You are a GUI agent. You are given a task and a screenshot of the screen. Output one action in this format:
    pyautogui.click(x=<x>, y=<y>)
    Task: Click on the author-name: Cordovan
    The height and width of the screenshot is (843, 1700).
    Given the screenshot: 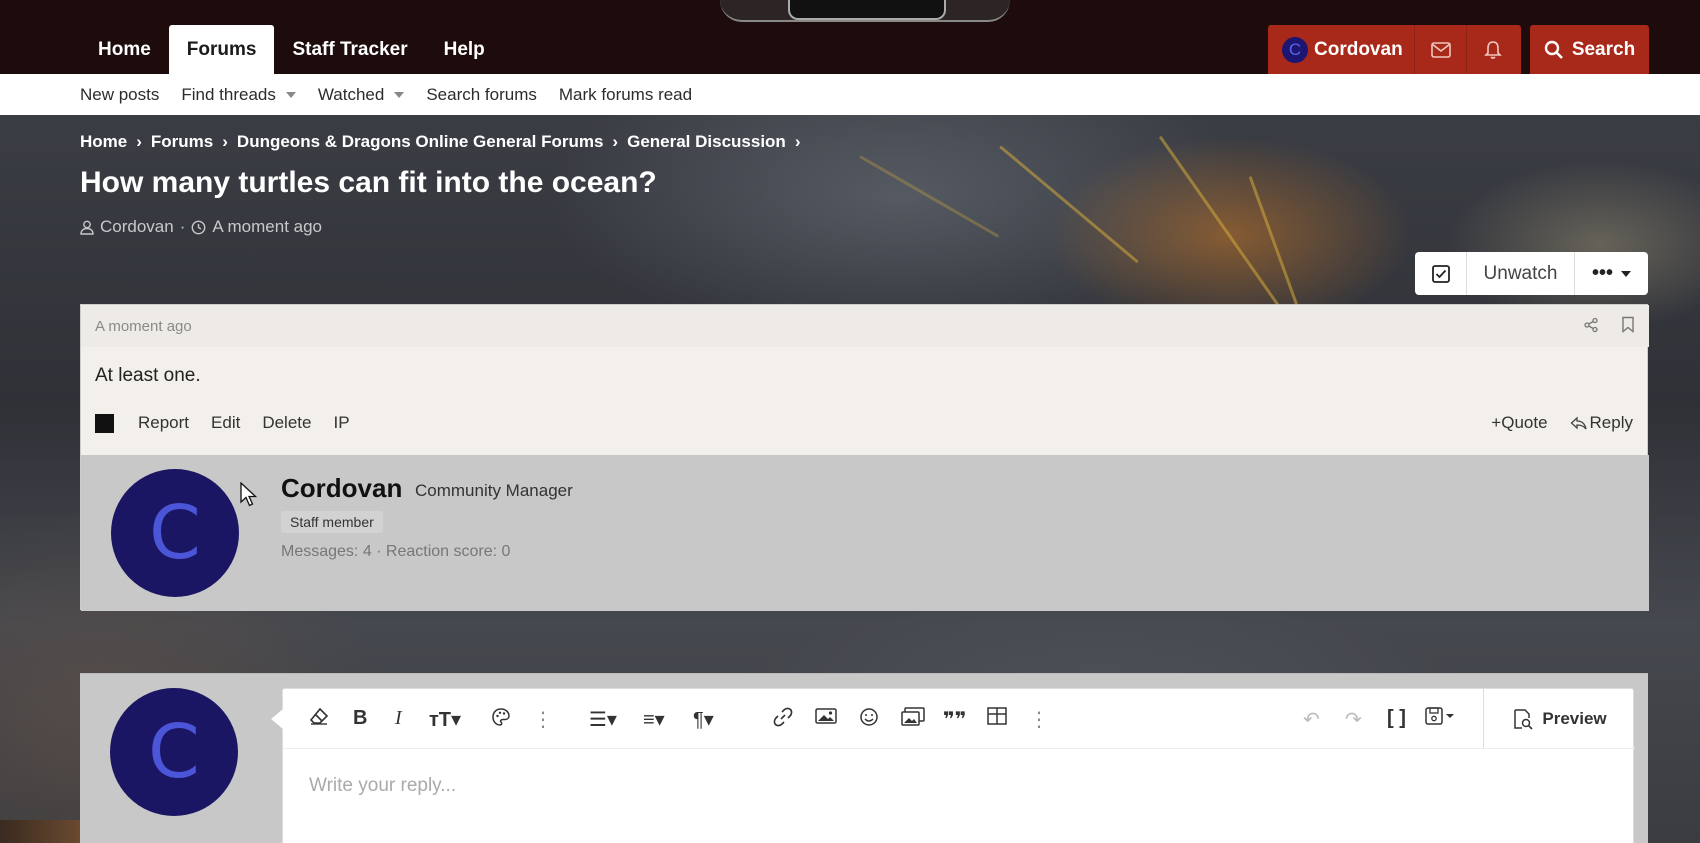 What is the action you would take?
    pyautogui.click(x=341, y=488)
    